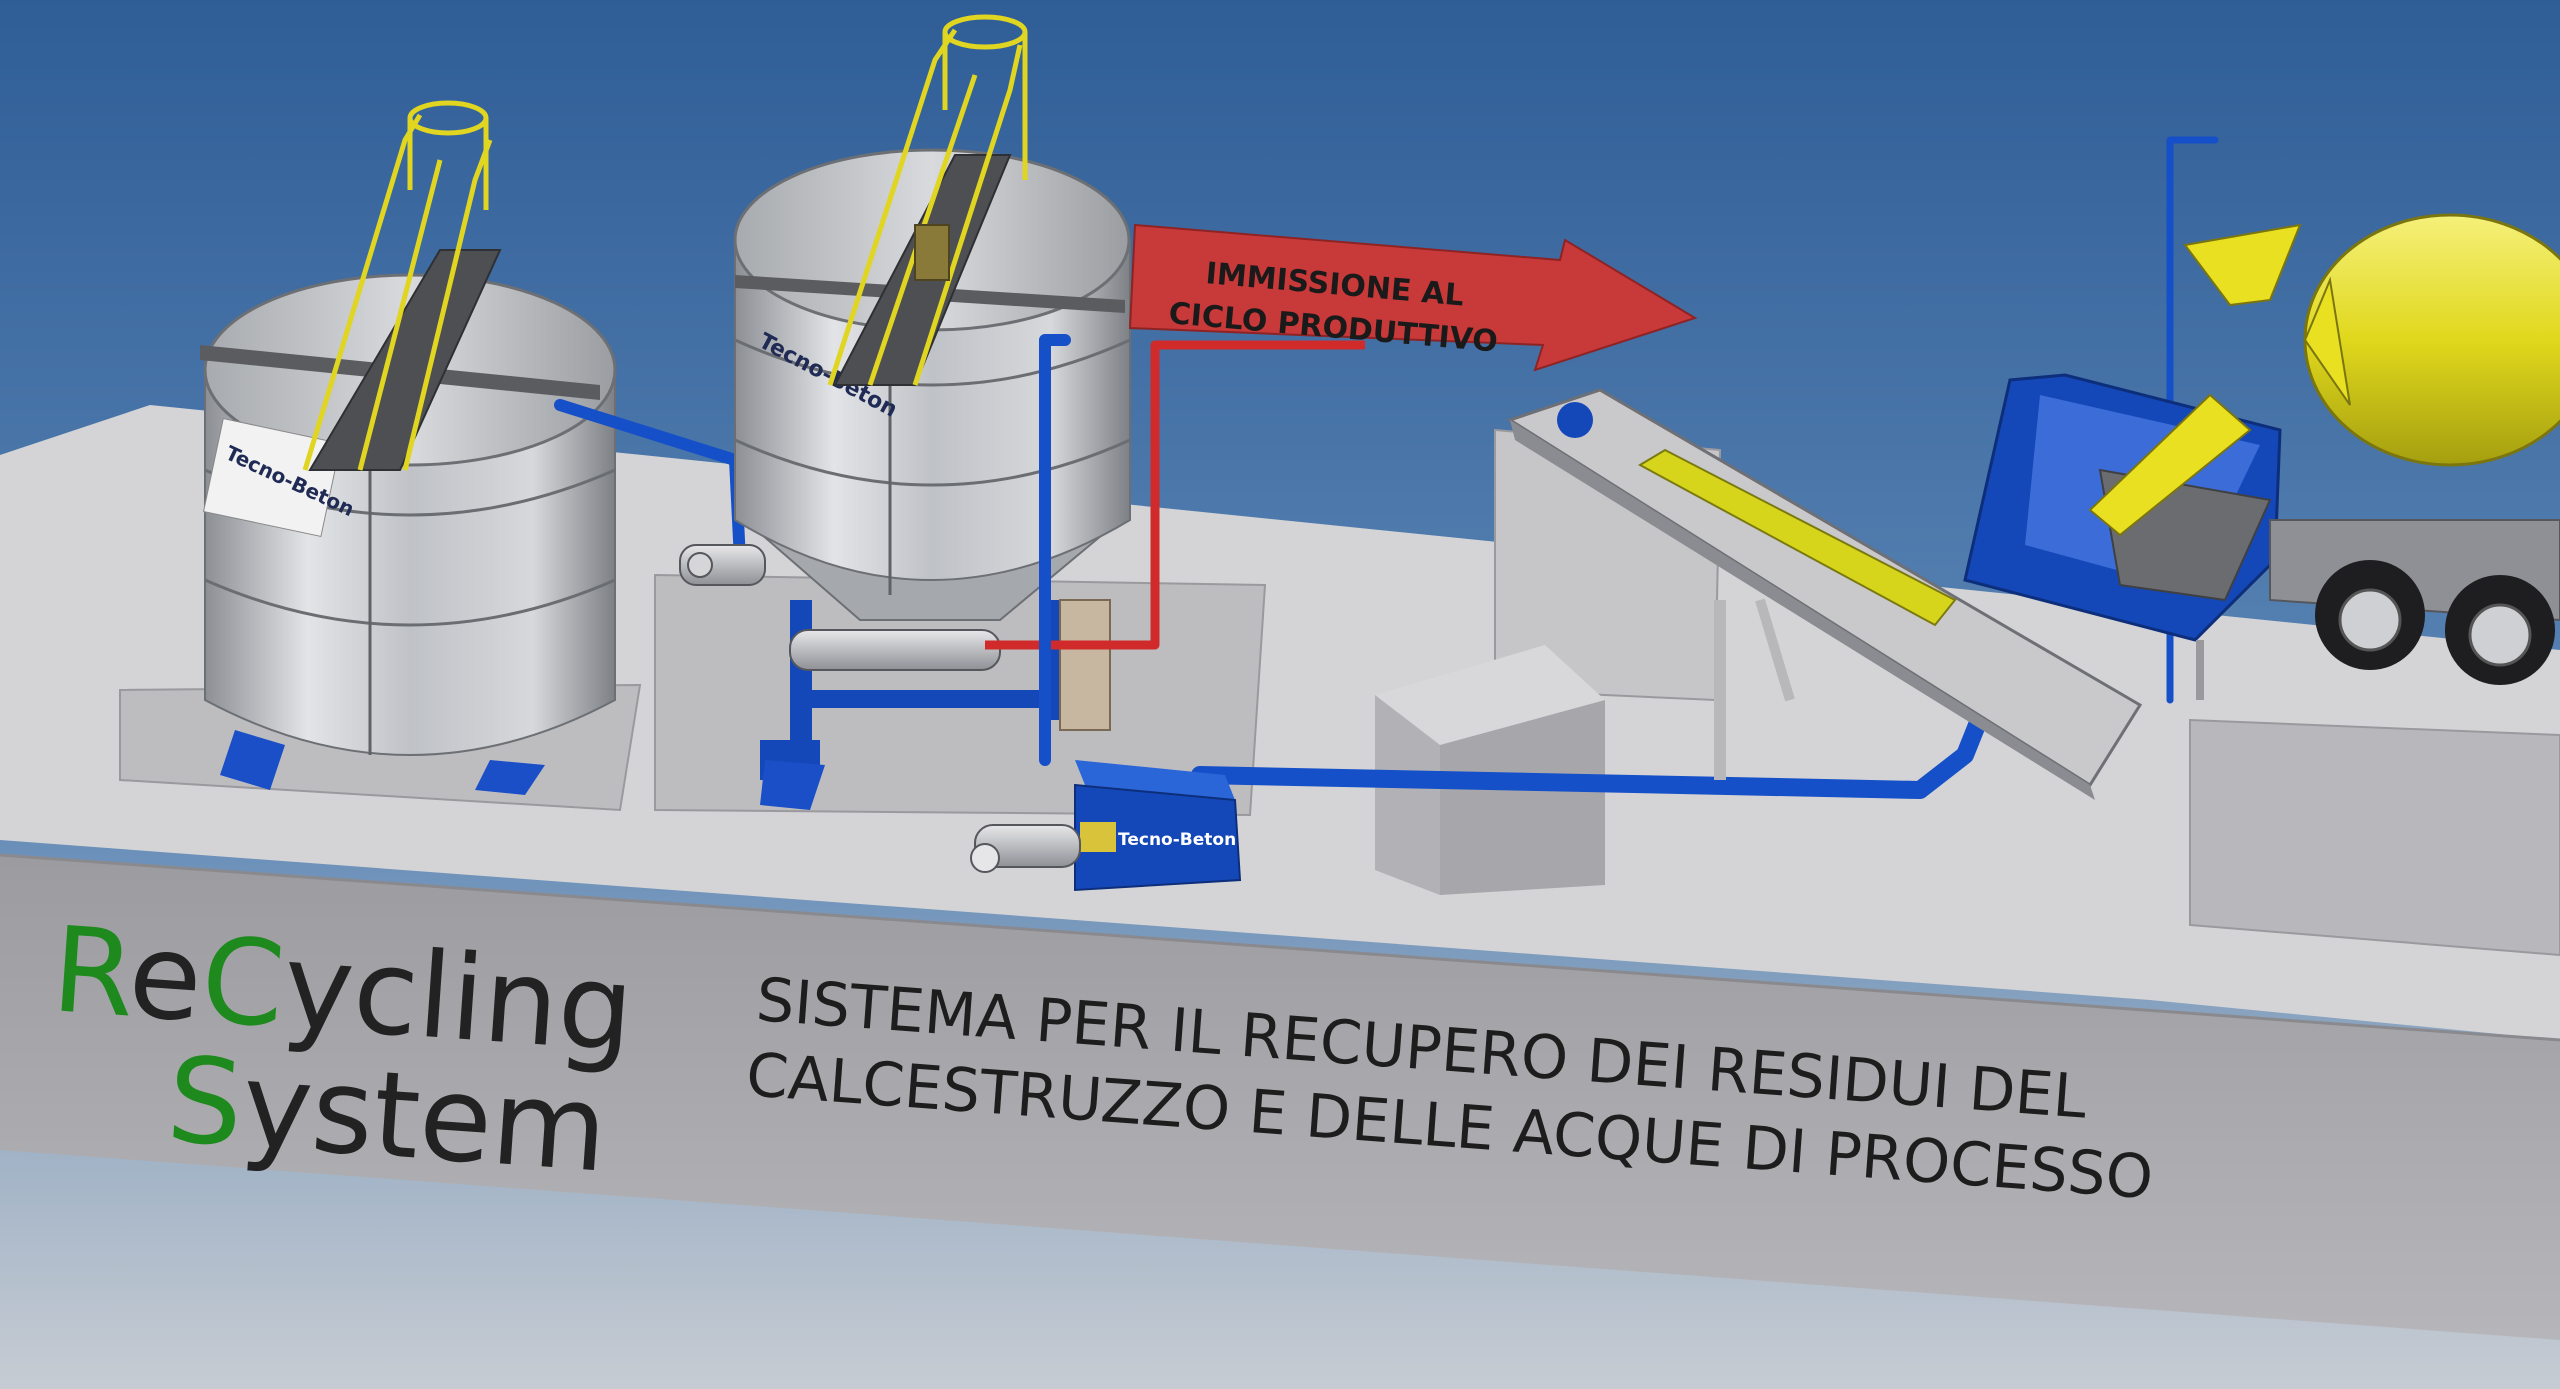  I want to click on separator-motor, so click(1575, 420).